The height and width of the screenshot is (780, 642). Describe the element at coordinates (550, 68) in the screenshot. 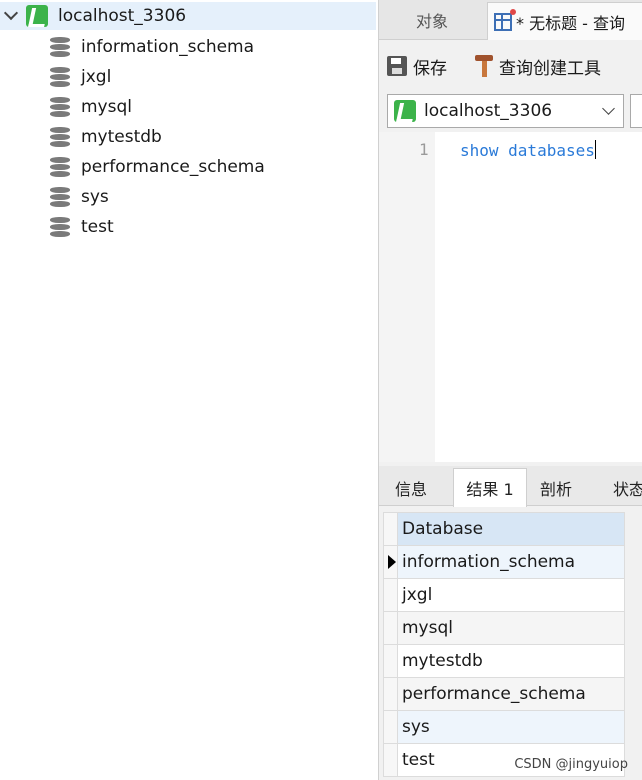

I see `query-builder-label: 查询创建工具` at that location.